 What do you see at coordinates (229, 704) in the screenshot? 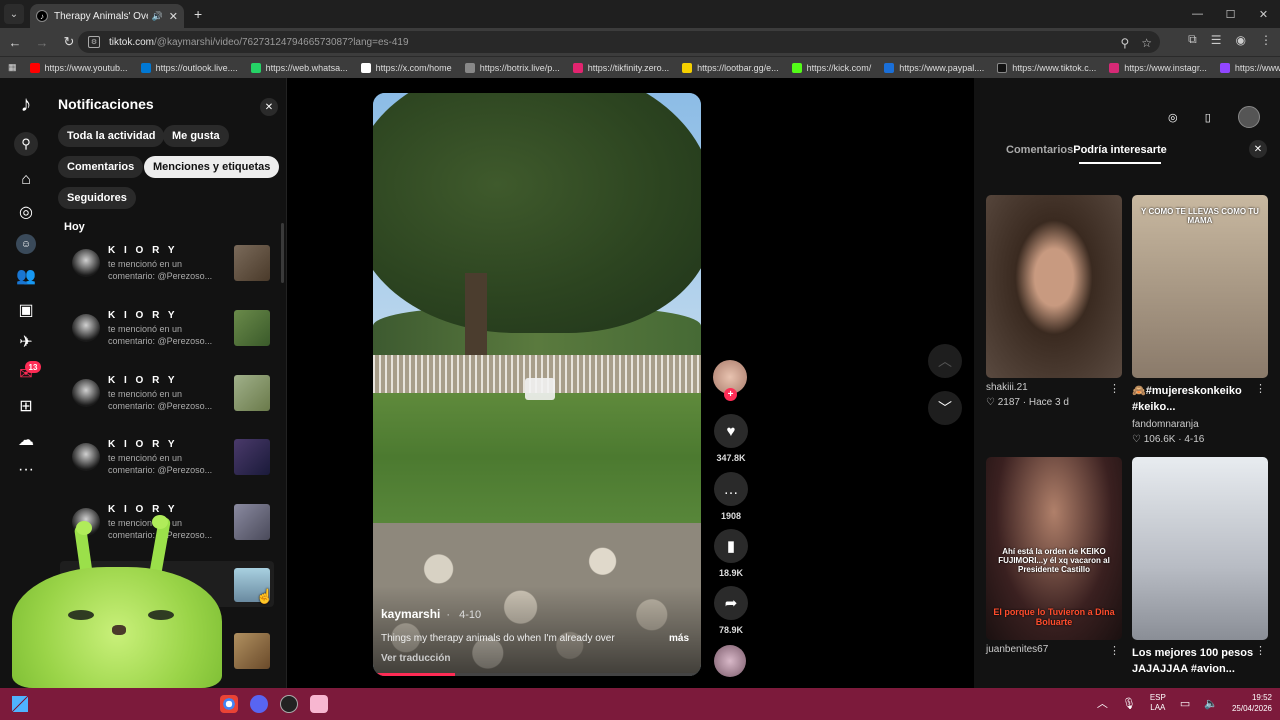
I see `chrome-icon` at bounding box center [229, 704].